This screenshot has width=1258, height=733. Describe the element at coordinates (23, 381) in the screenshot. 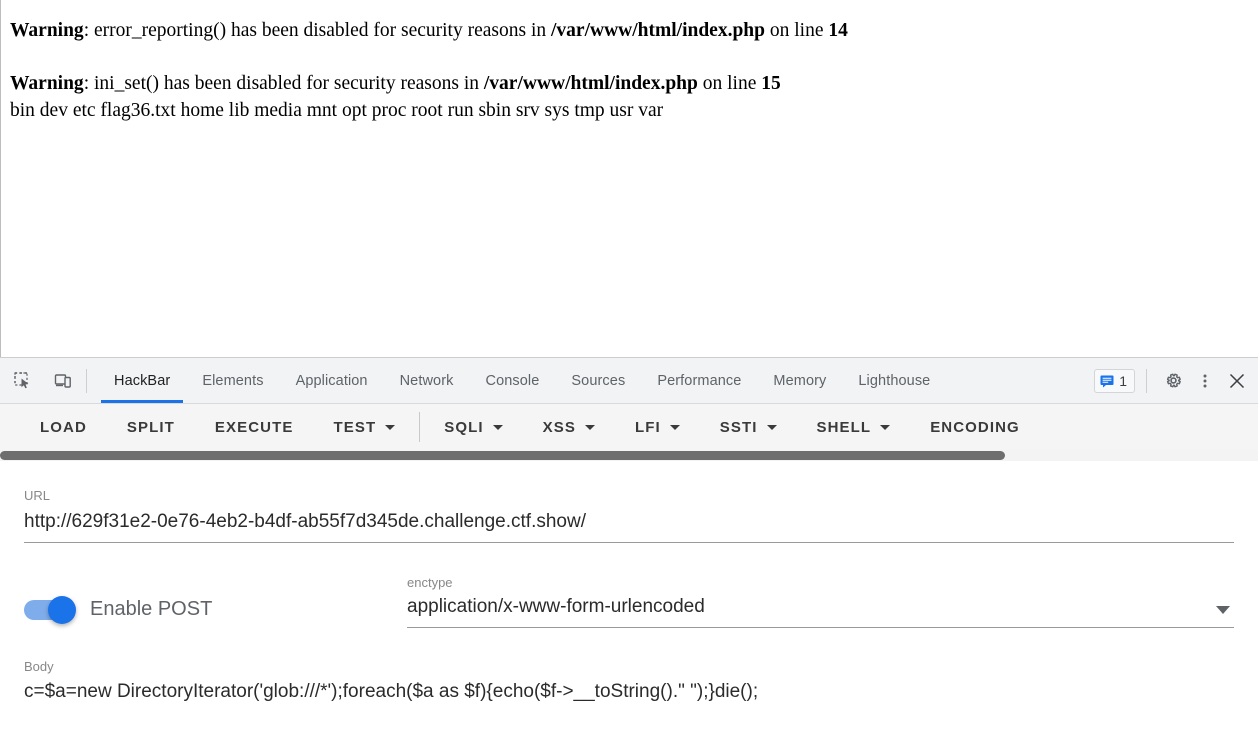

I see `inspect-element-icon` at that location.